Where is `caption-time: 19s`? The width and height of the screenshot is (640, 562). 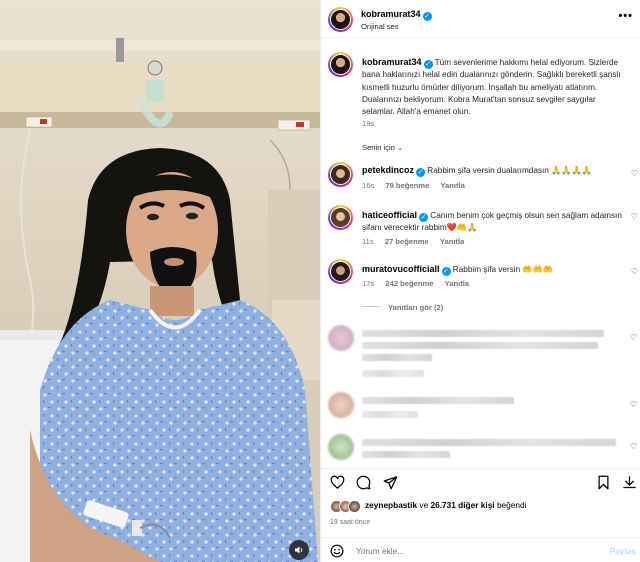
caption-time: 19s is located at coordinates (368, 123).